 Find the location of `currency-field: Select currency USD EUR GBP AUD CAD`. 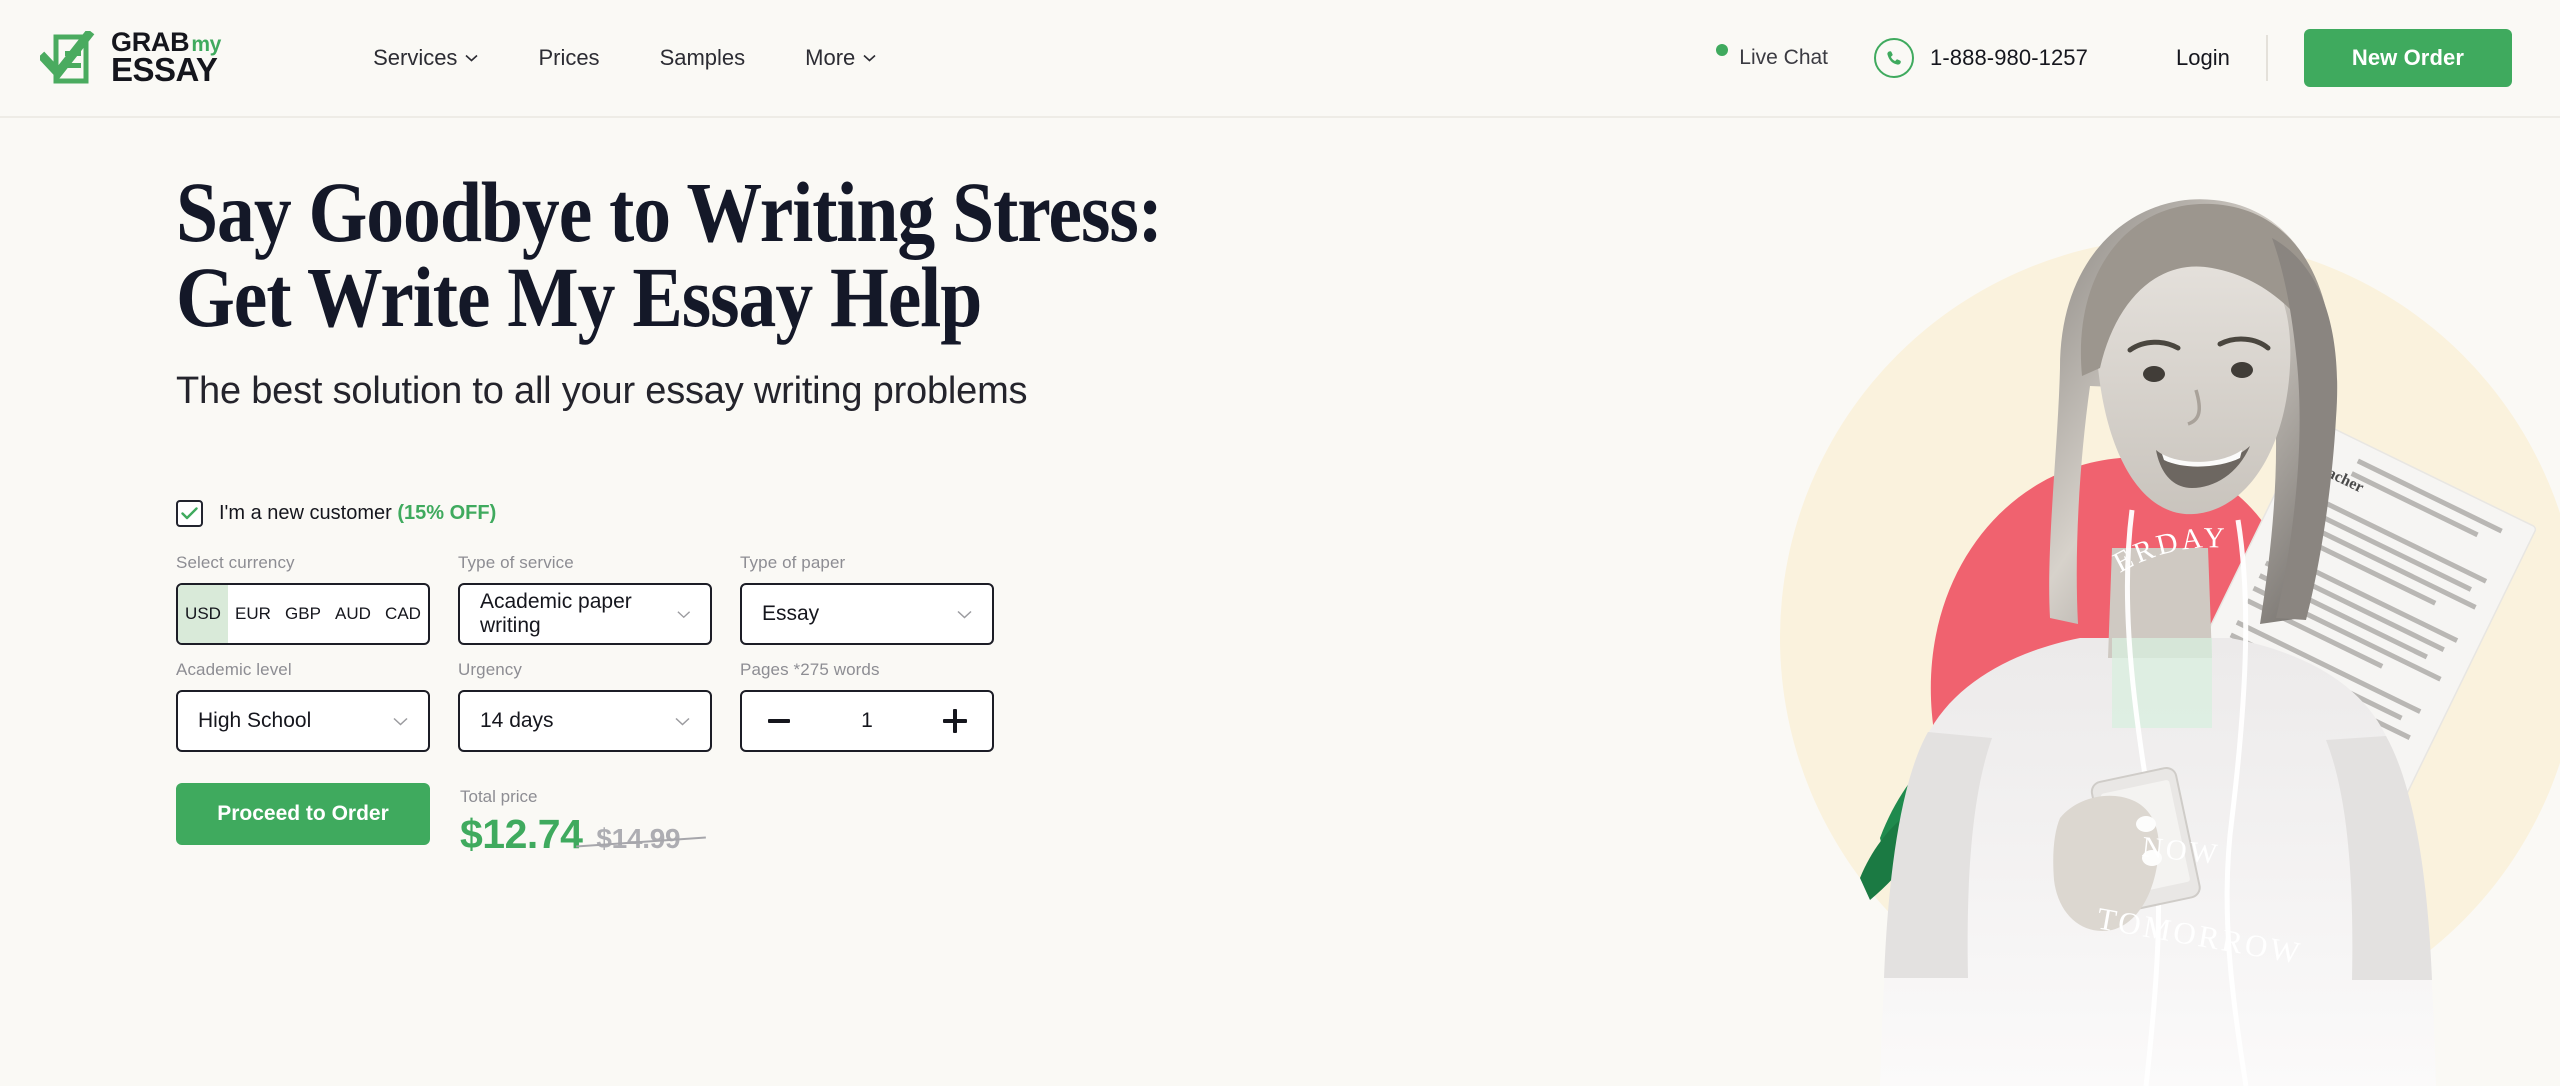

currency-field: Select currency USD EUR GBP AUD CAD is located at coordinates (303, 599).